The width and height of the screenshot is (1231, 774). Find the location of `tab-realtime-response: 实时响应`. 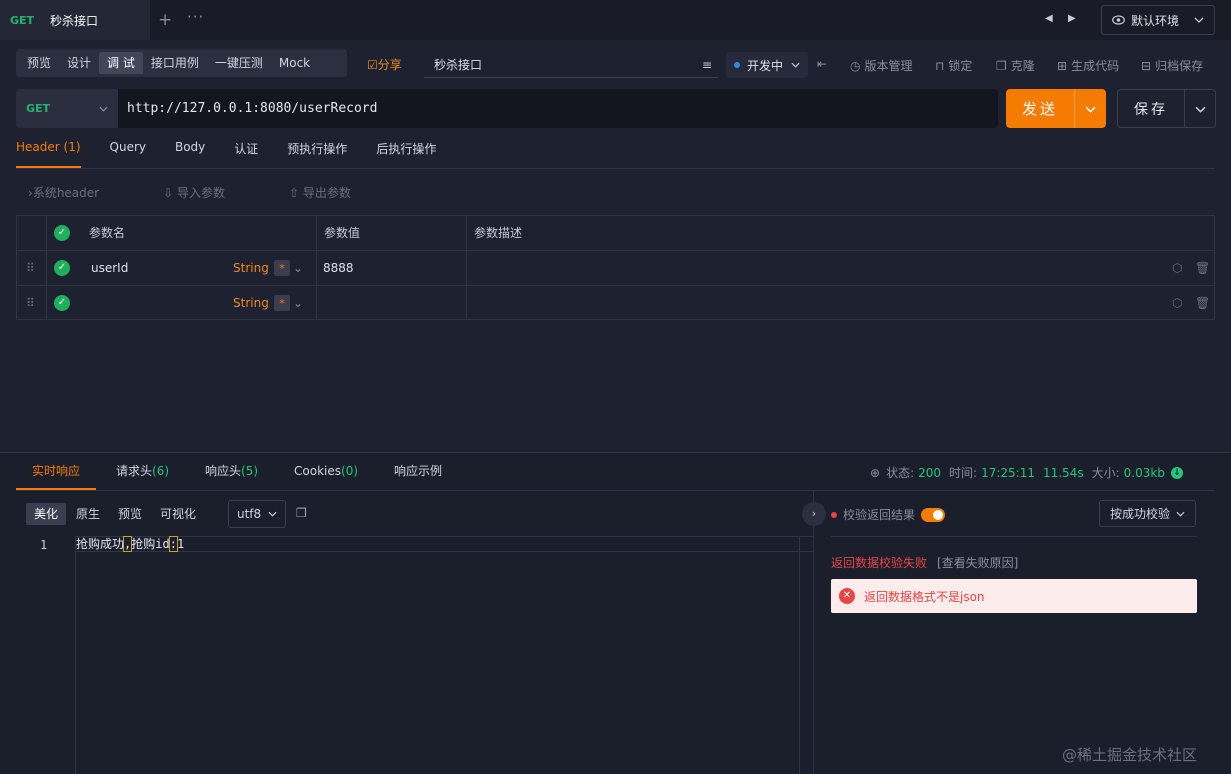

tab-realtime-response: 实时响应 is located at coordinates (56, 471).